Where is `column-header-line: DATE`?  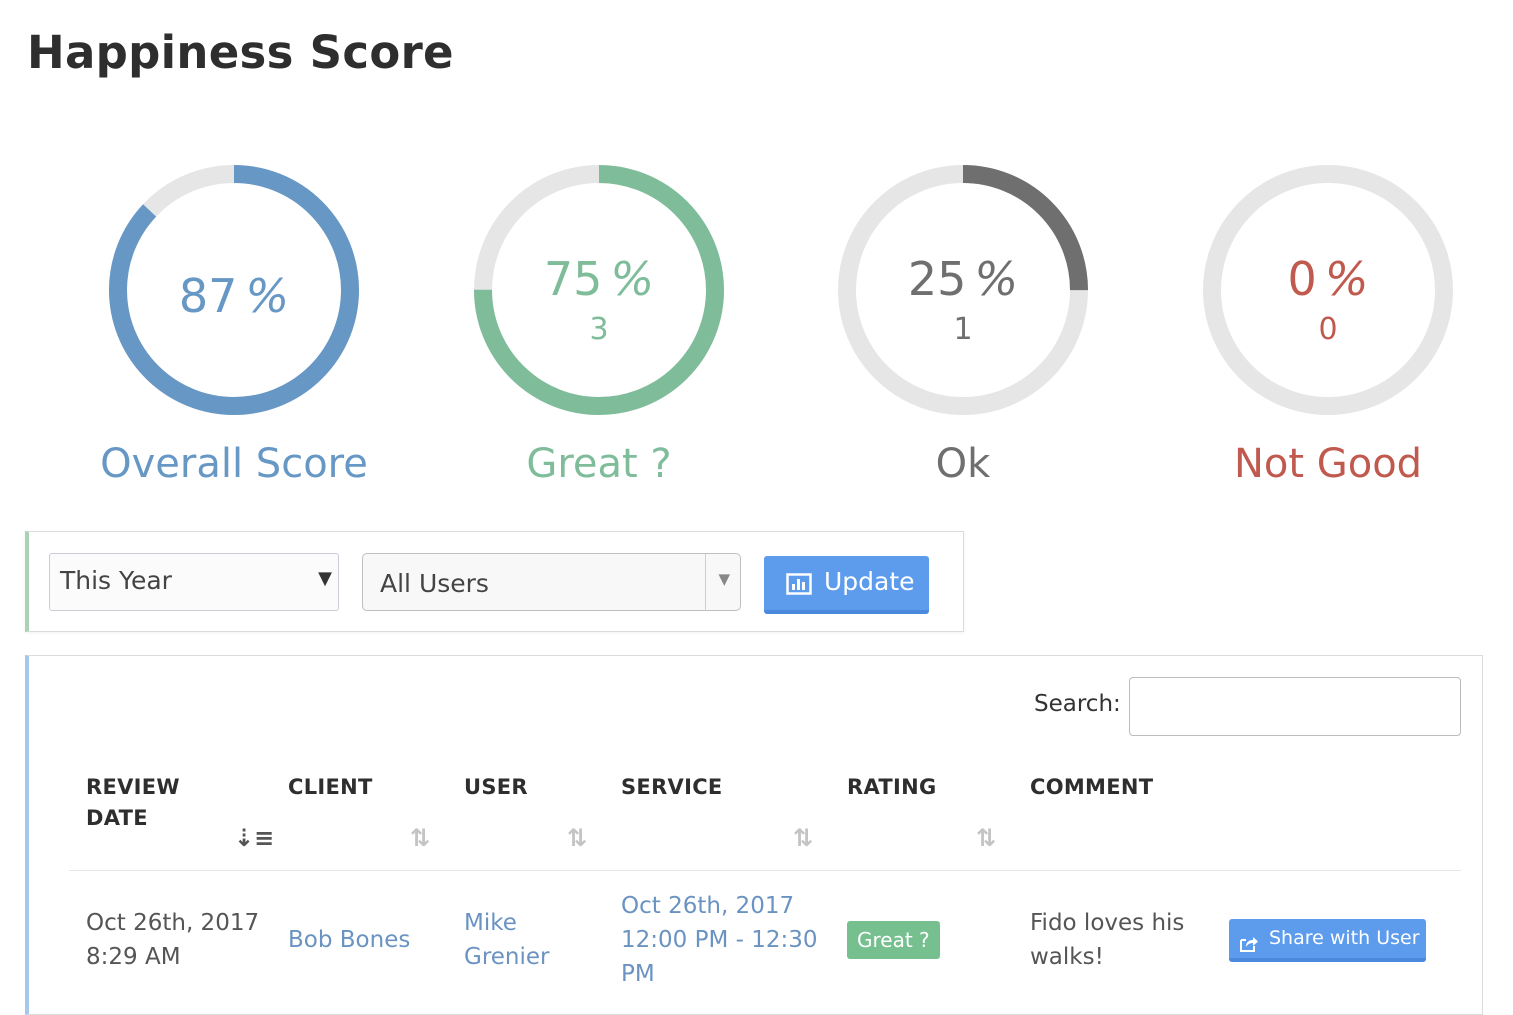
column-header-line: DATE is located at coordinates (117, 818).